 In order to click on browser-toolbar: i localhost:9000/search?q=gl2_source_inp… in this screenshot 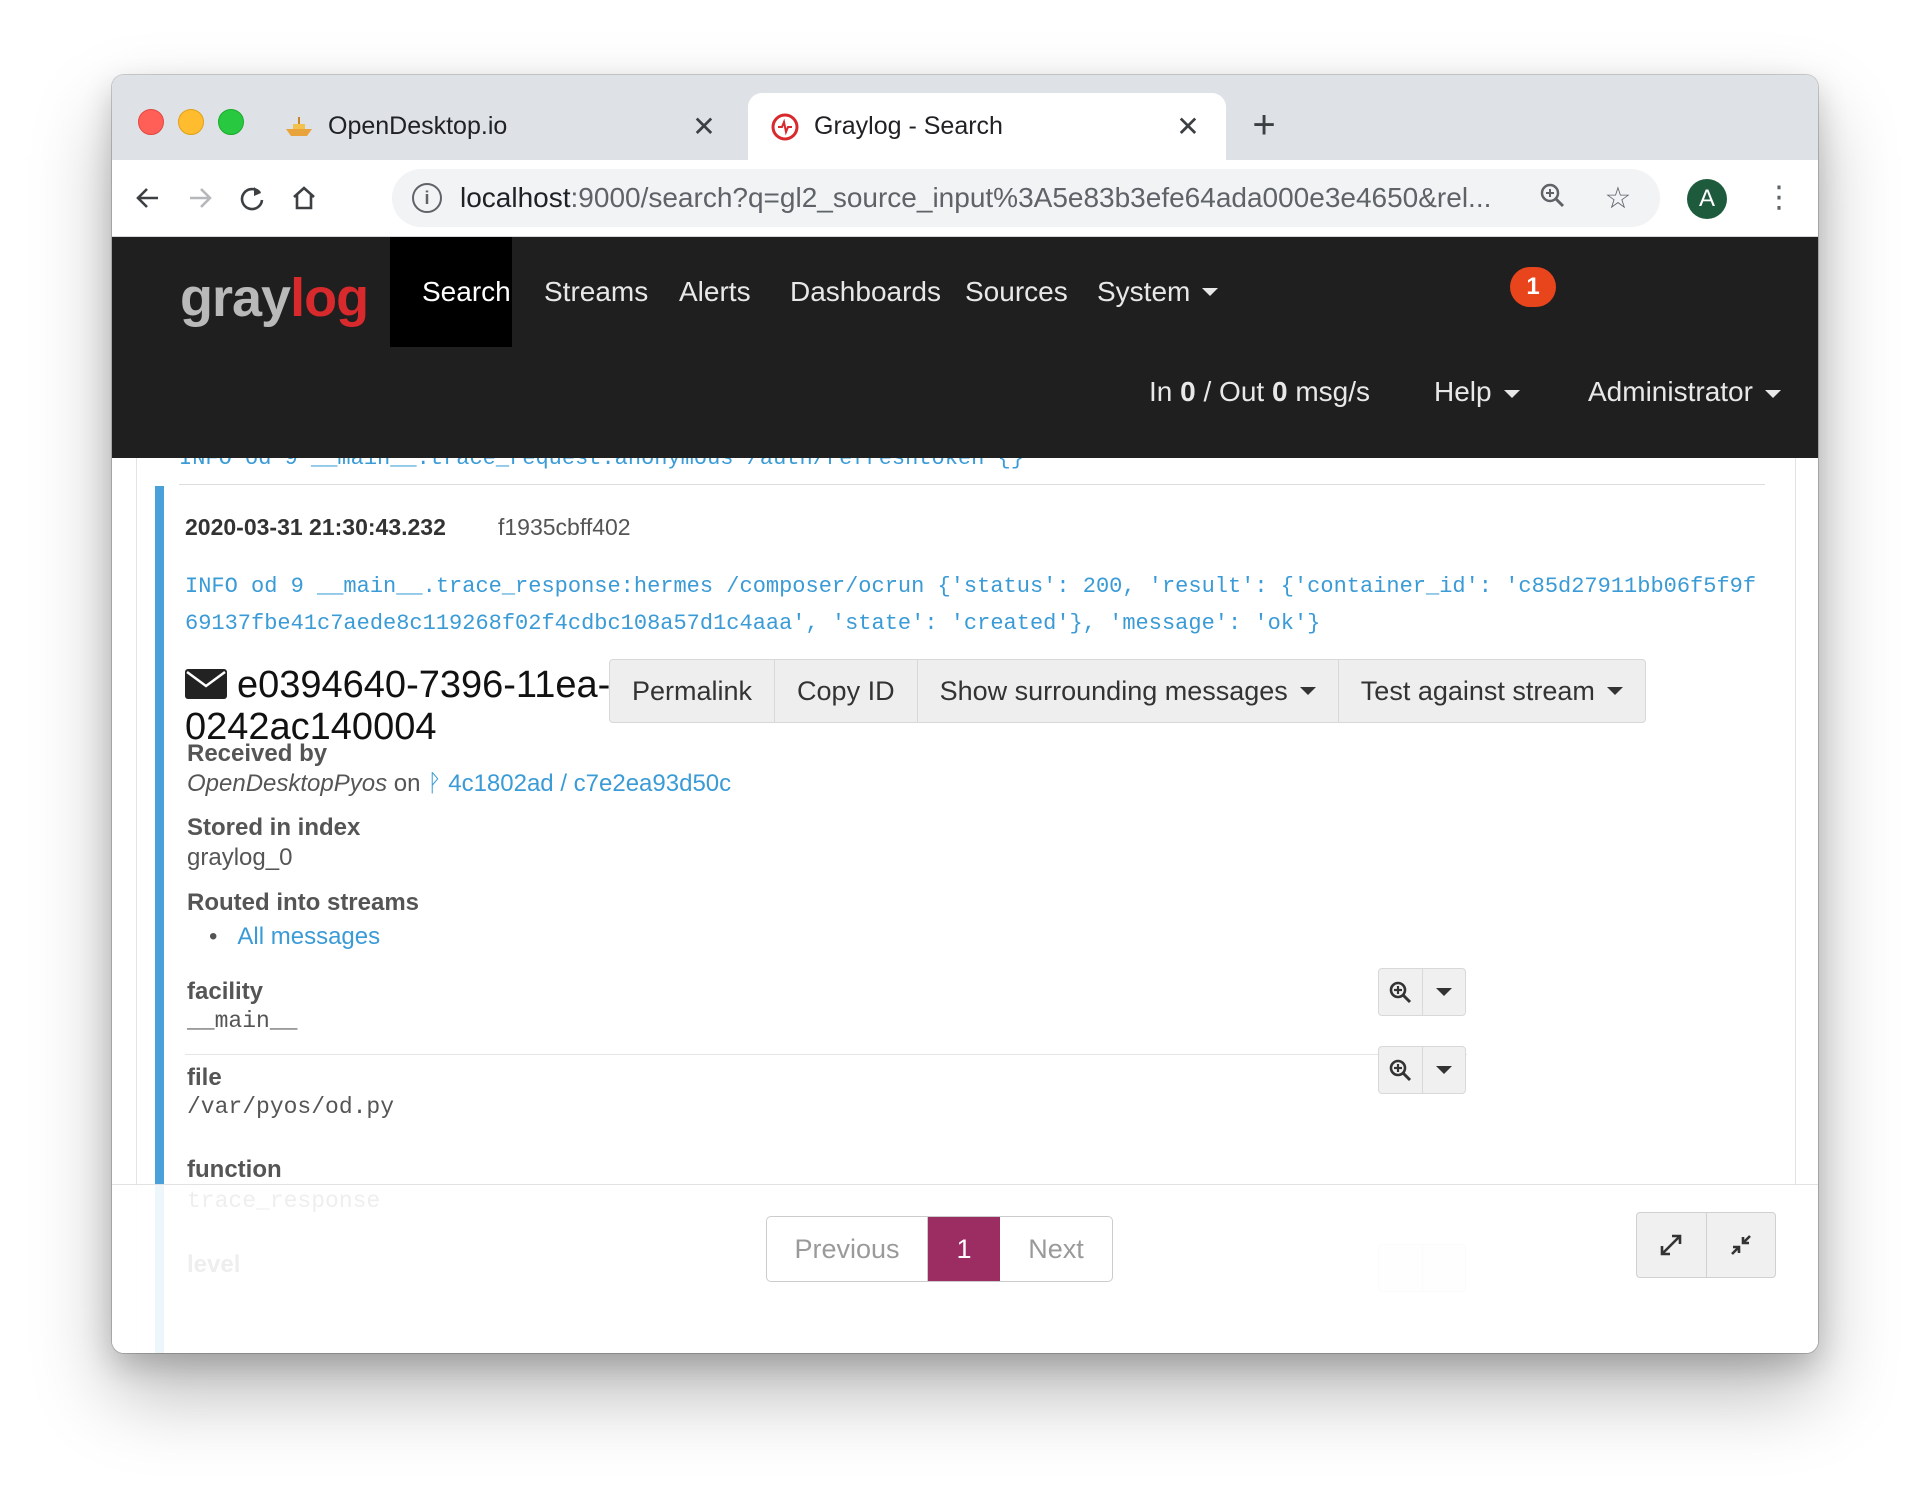, I will do `click(965, 198)`.